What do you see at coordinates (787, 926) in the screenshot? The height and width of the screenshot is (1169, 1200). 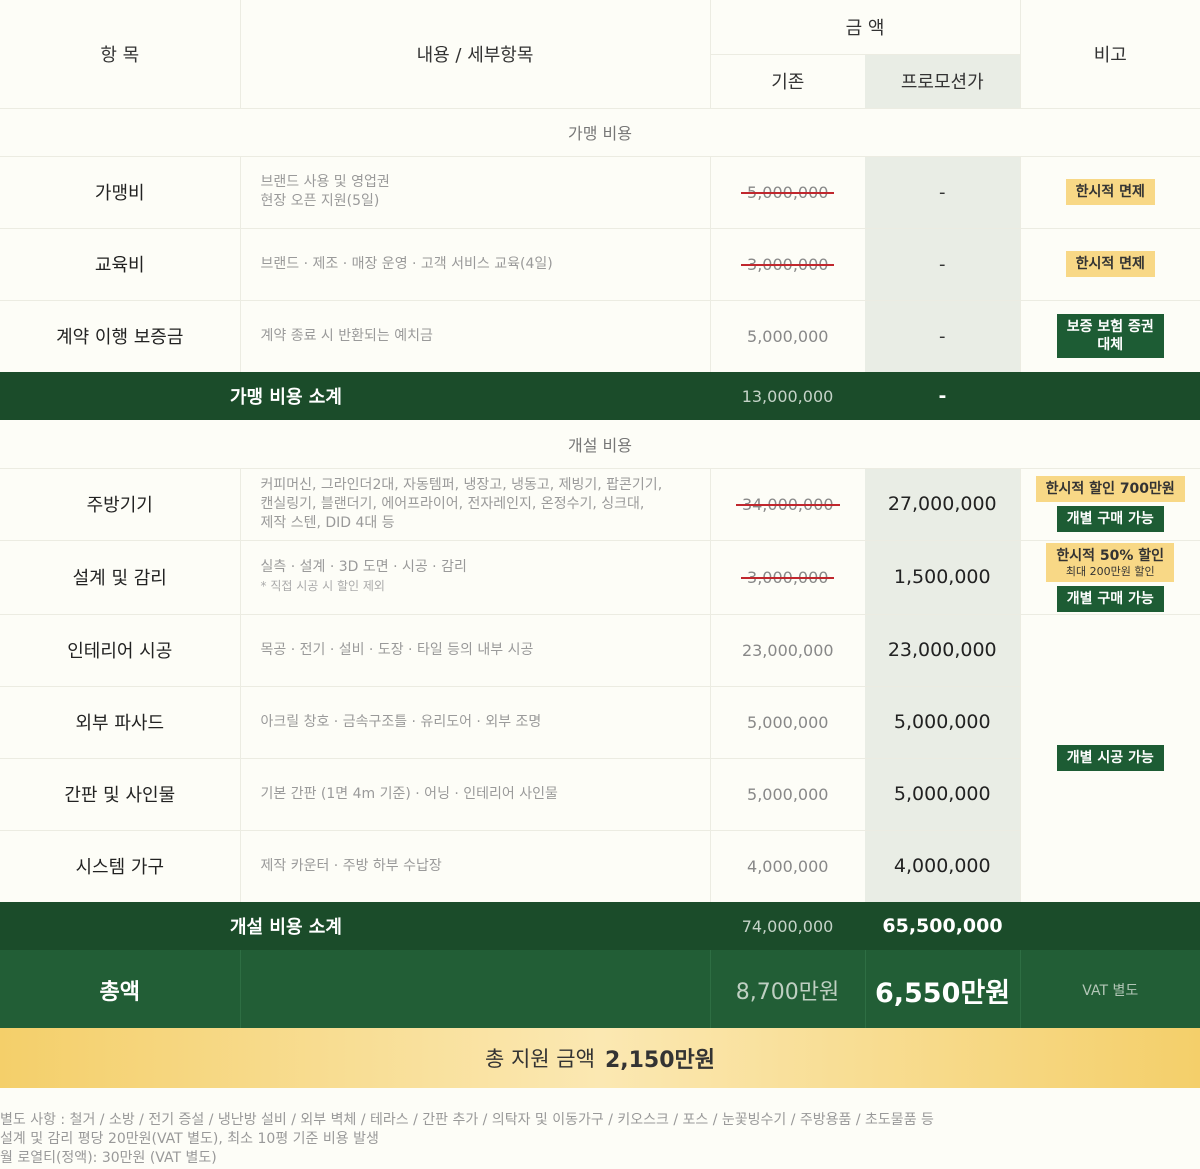 I see `subtotal-base: 74,000,000` at bounding box center [787, 926].